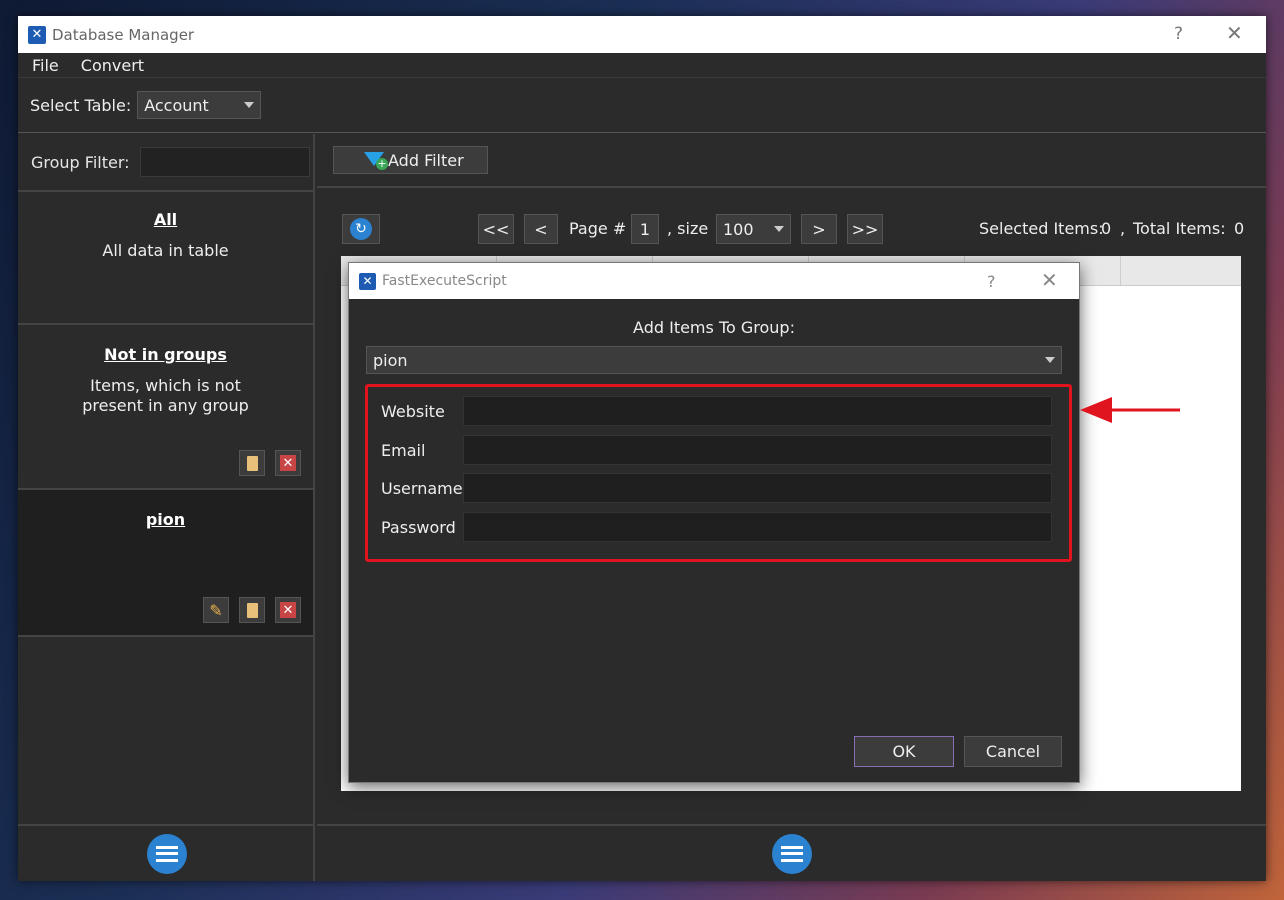 The image size is (1284, 900). Describe the element at coordinates (390, 360) in the screenshot. I see `group-select-value: pion` at that location.